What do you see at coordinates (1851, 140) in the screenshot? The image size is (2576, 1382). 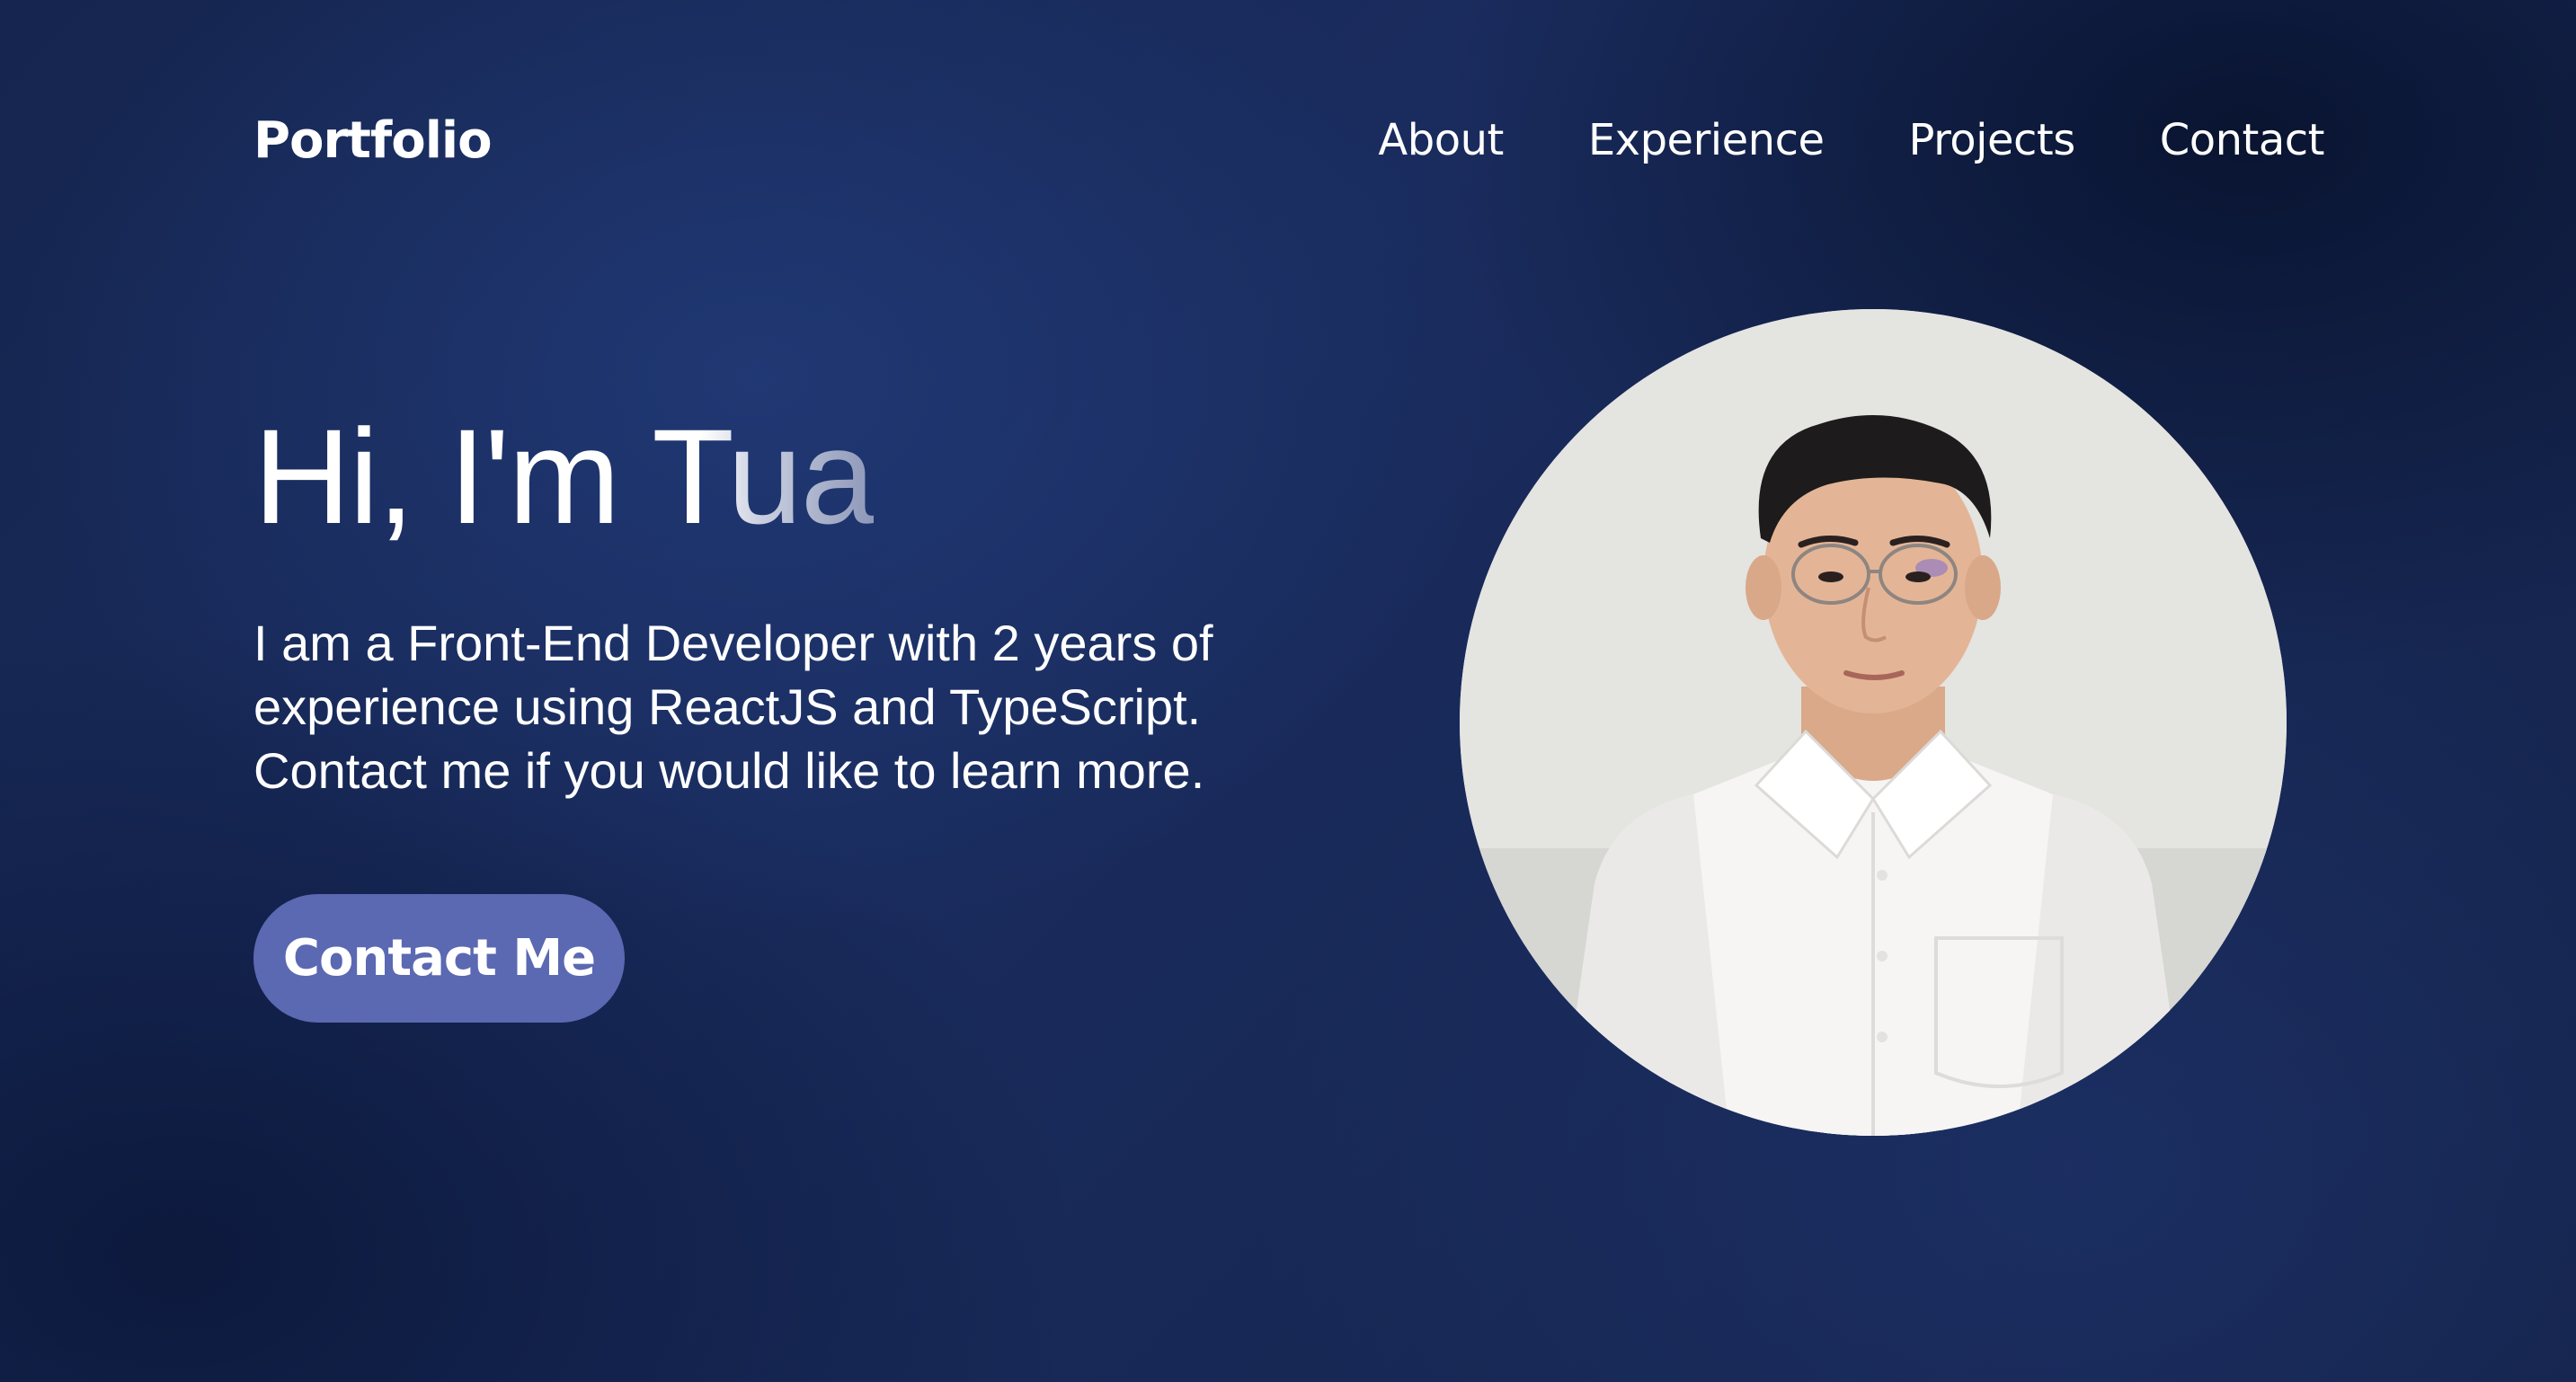 I see `nav-links: About Experience Projects Contact` at bounding box center [1851, 140].